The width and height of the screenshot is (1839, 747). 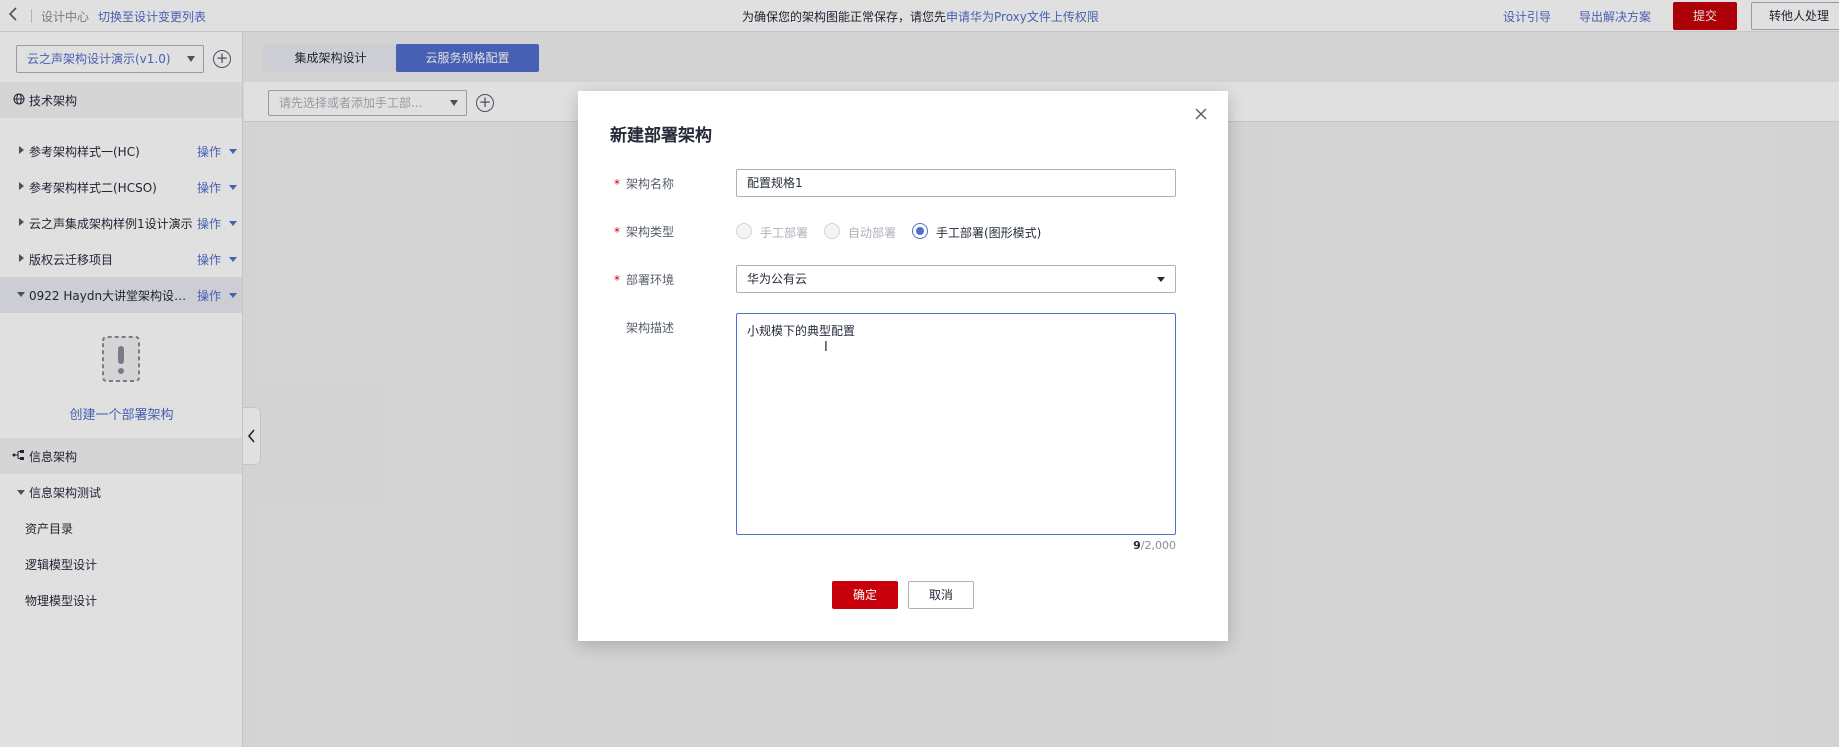 I want to click on radio-label: 手工部署, so click(x=784, y=233).